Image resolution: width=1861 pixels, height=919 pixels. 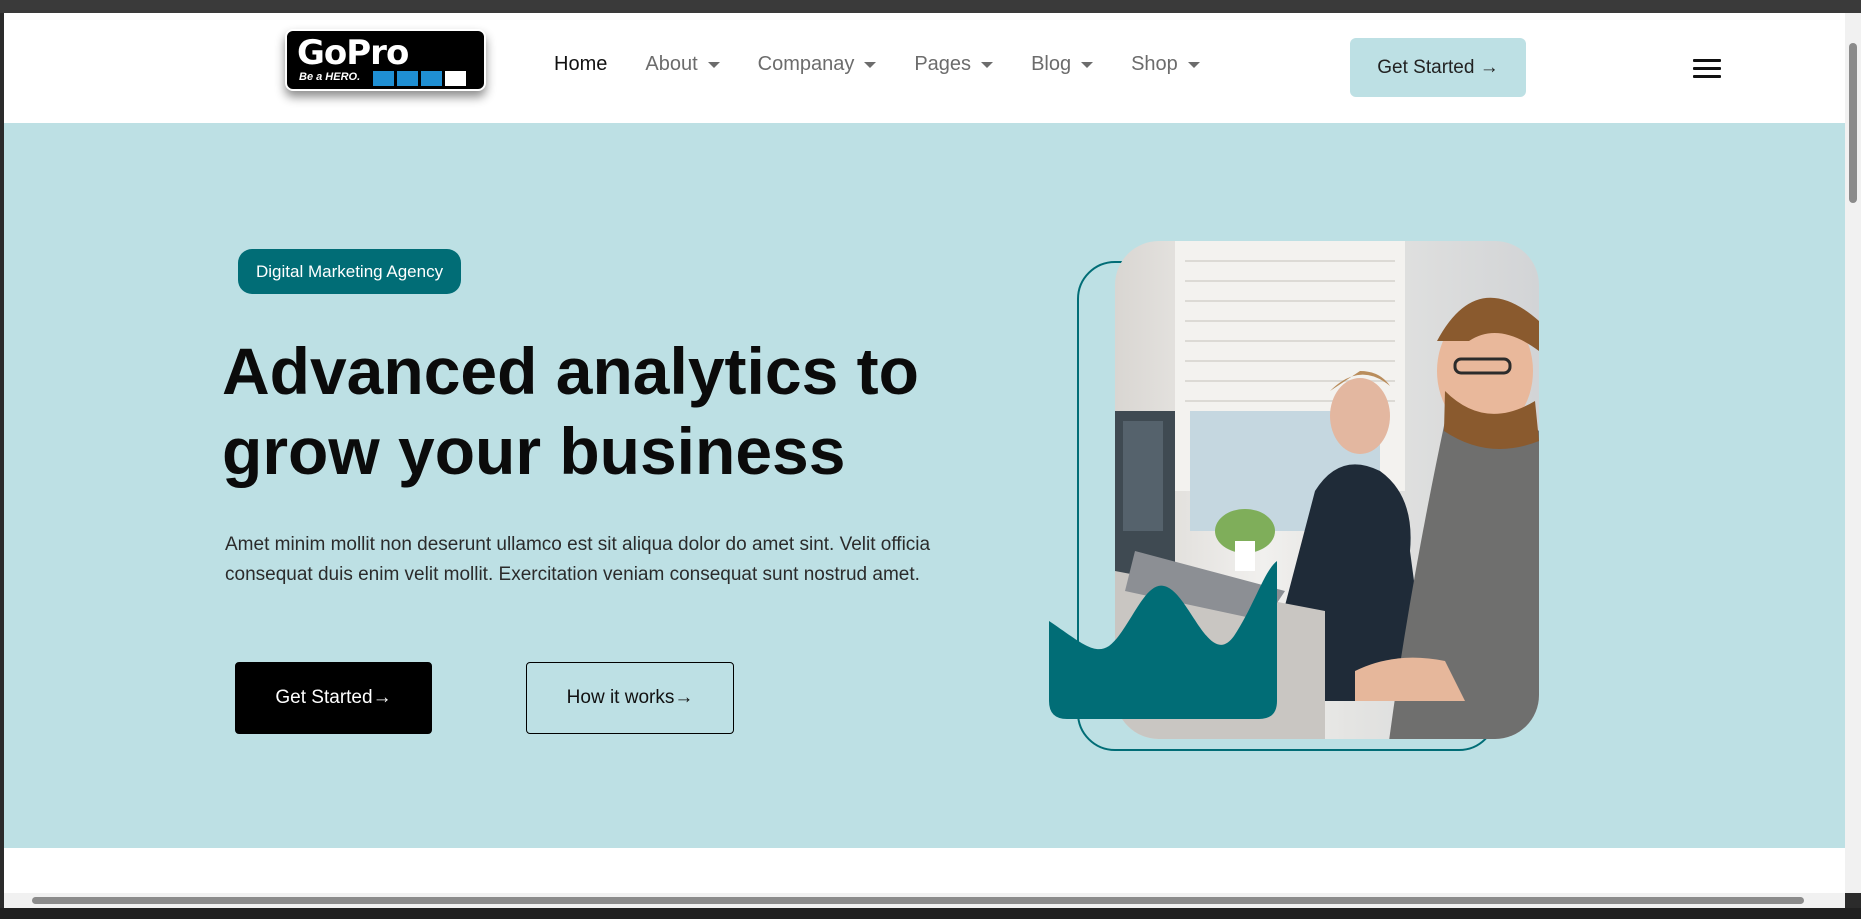 I want to click on hero-title-line: grow your business, so click(x=534, y=451).